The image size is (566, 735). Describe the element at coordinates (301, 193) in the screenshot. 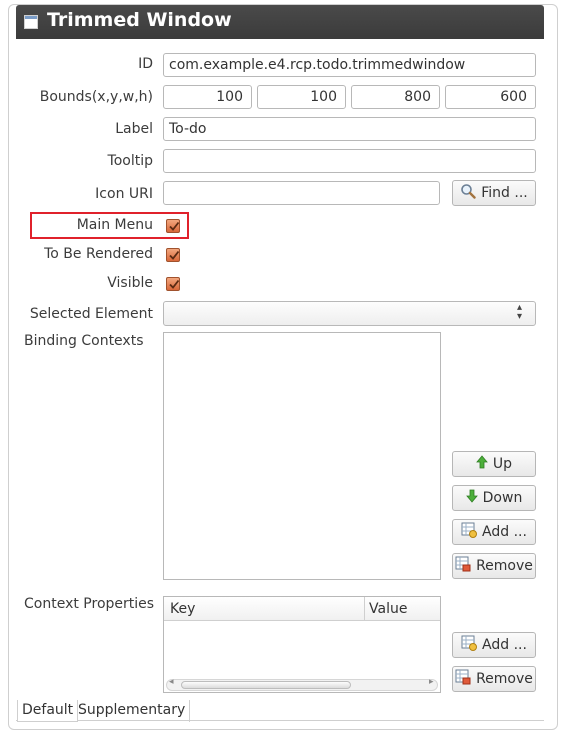

I see `icon-uri-field` at that location.